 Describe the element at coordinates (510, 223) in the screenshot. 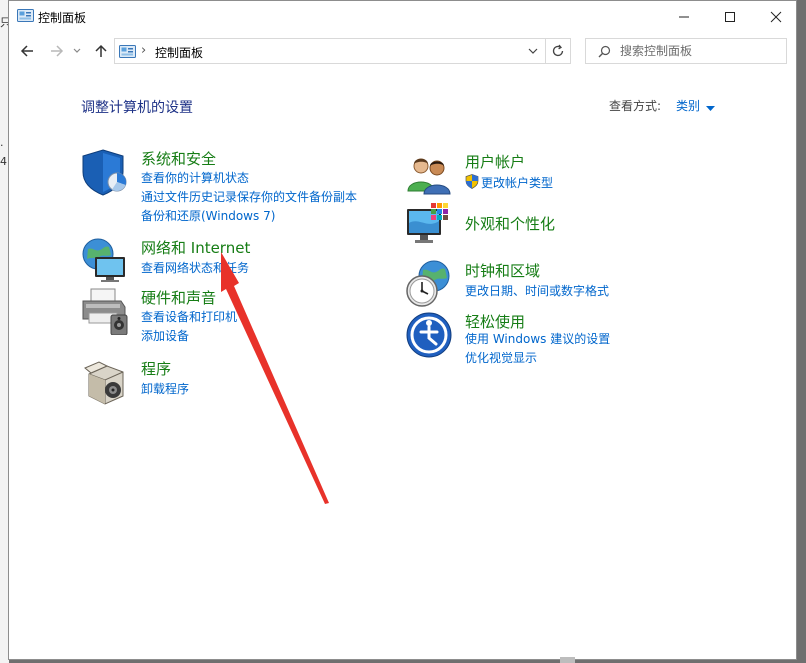

I see `appearance-title: 外观和个性化` at that location.